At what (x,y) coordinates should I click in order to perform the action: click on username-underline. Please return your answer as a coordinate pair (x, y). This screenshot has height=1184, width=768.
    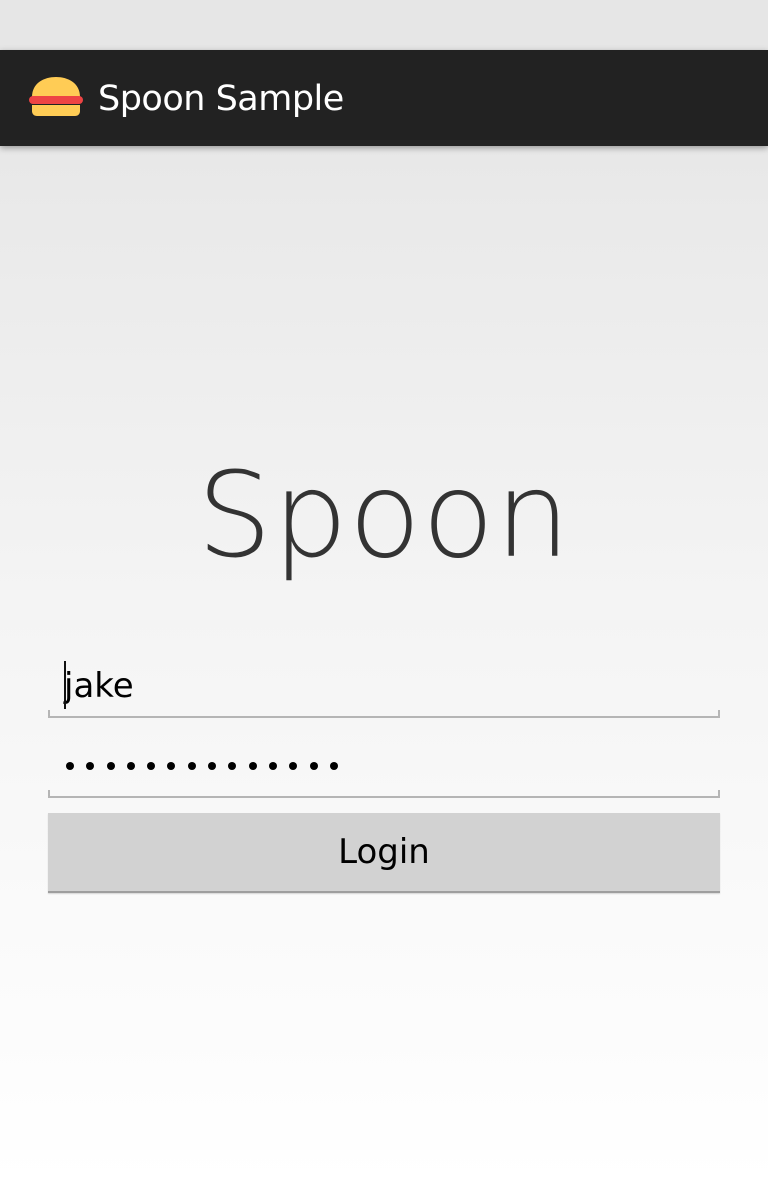
    Looking at the image, I should click on (384, 714).